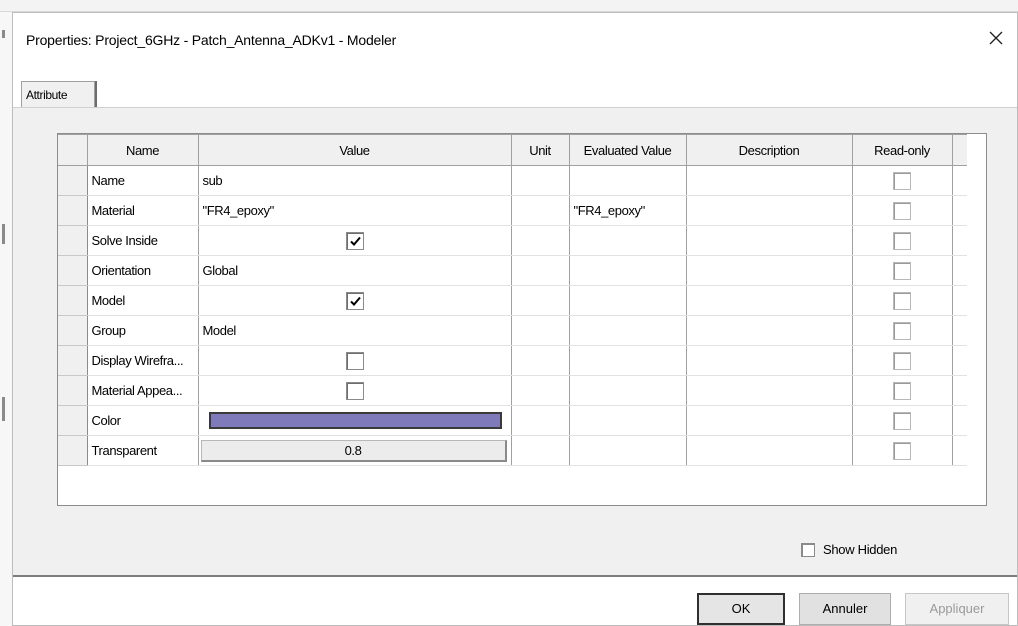 The height and width of the screenshot is (626, 1018). I want to click on property-value: Global, so click(355, 270).